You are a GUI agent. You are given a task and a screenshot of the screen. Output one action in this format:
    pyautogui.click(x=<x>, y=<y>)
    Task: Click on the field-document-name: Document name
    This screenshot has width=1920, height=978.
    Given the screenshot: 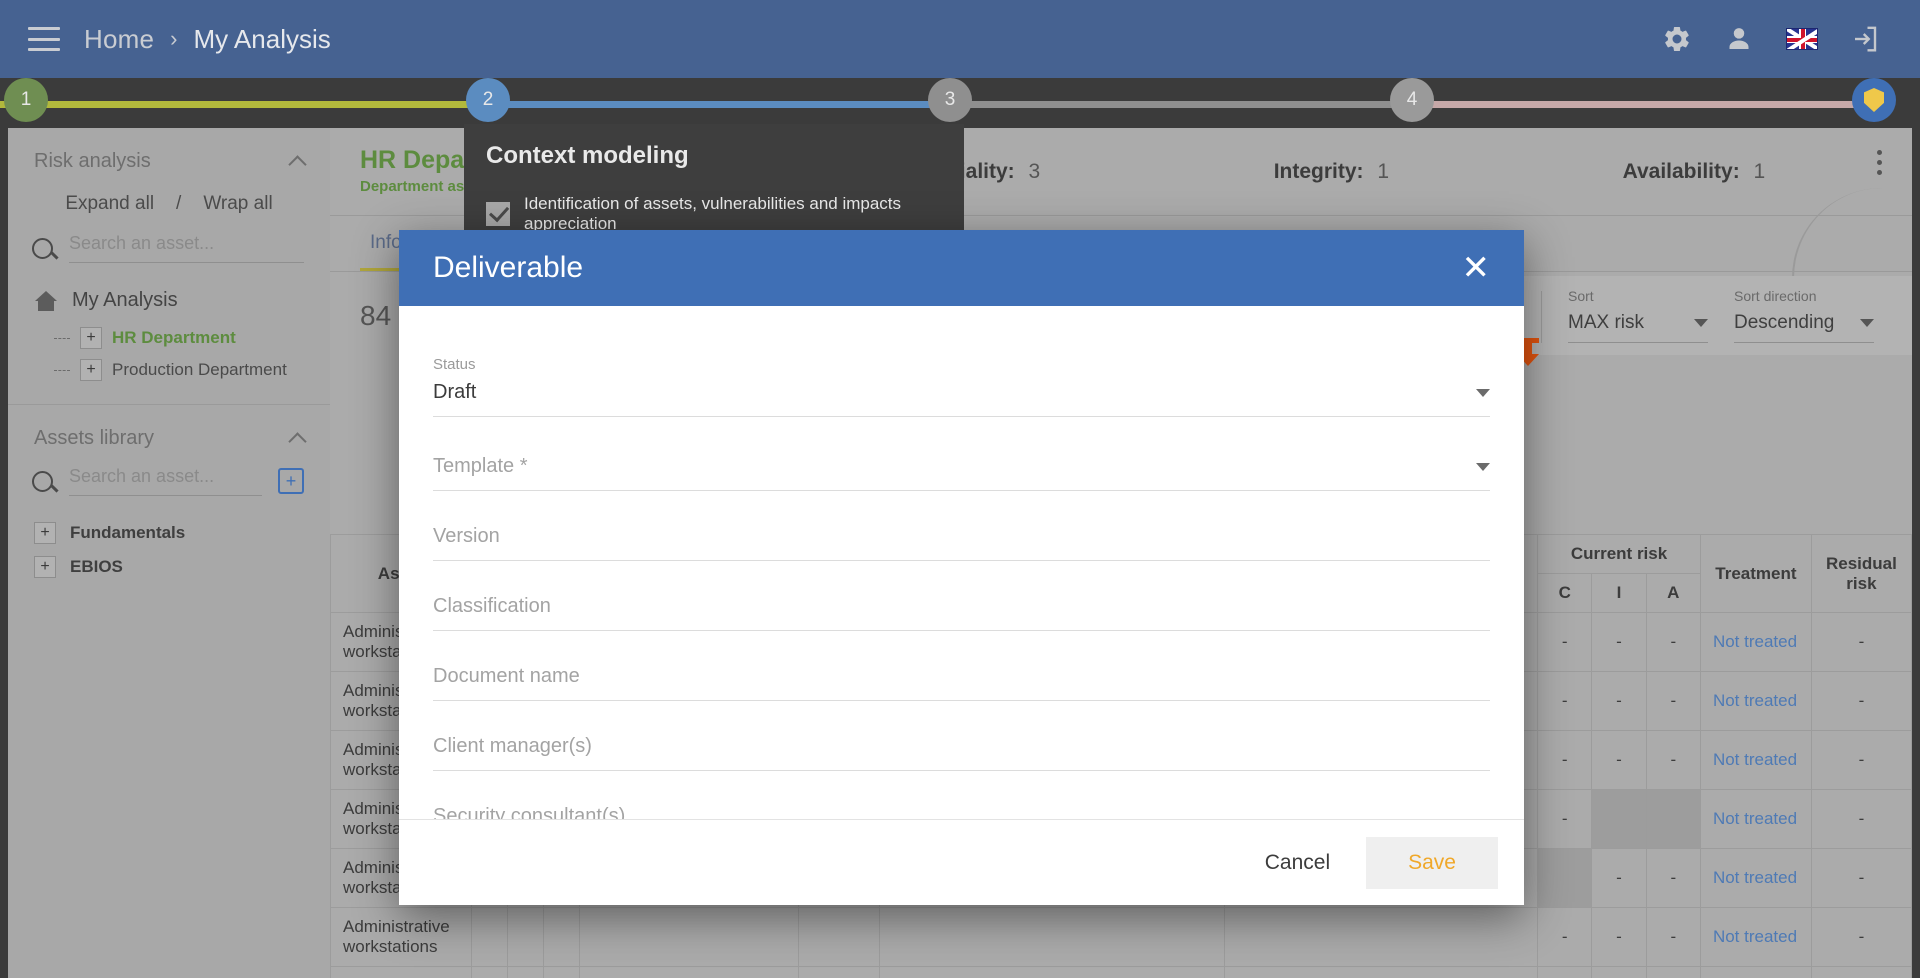 What is the action you would take?
    pyautogui.click(x=961, y=675)
    